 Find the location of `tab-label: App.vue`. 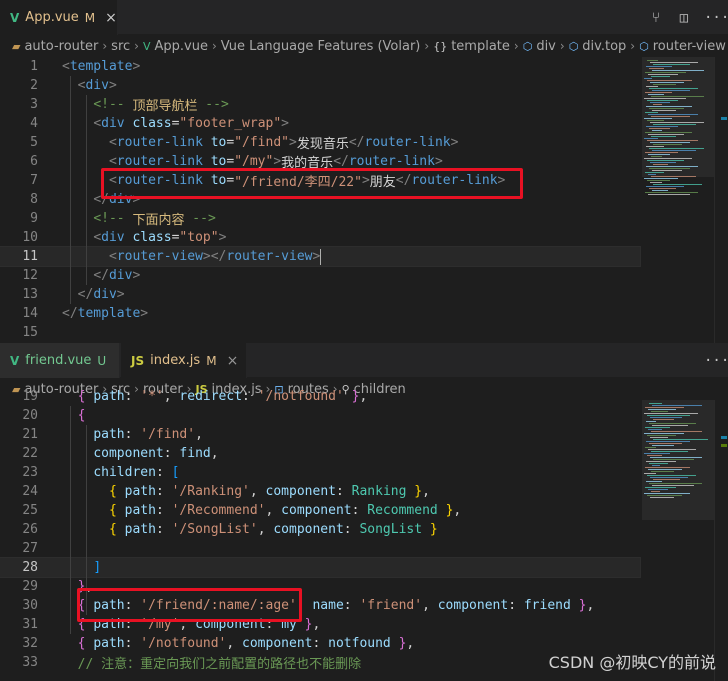

tab-label: App.vue is located at coordinates (52, 17).